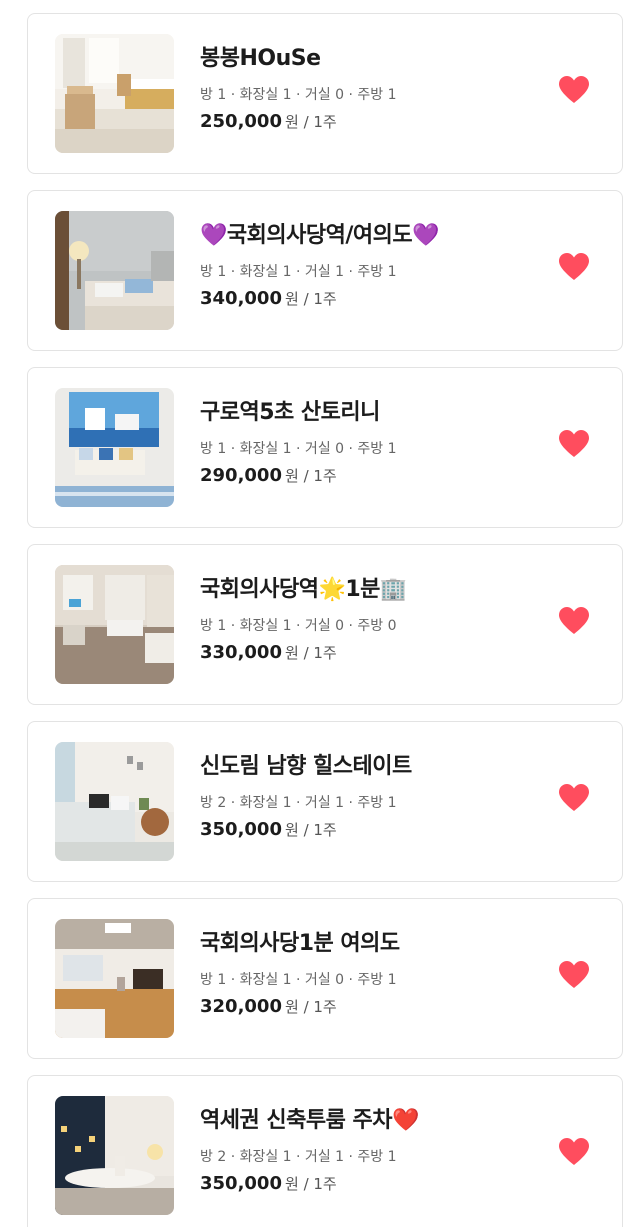 Image resolution: width=640 pixels, height=1227 pixels. What do you see at coordinates (241, 652) in the screenshot?
I see `listing-price: 330,000` at bounding box center [241, 652].